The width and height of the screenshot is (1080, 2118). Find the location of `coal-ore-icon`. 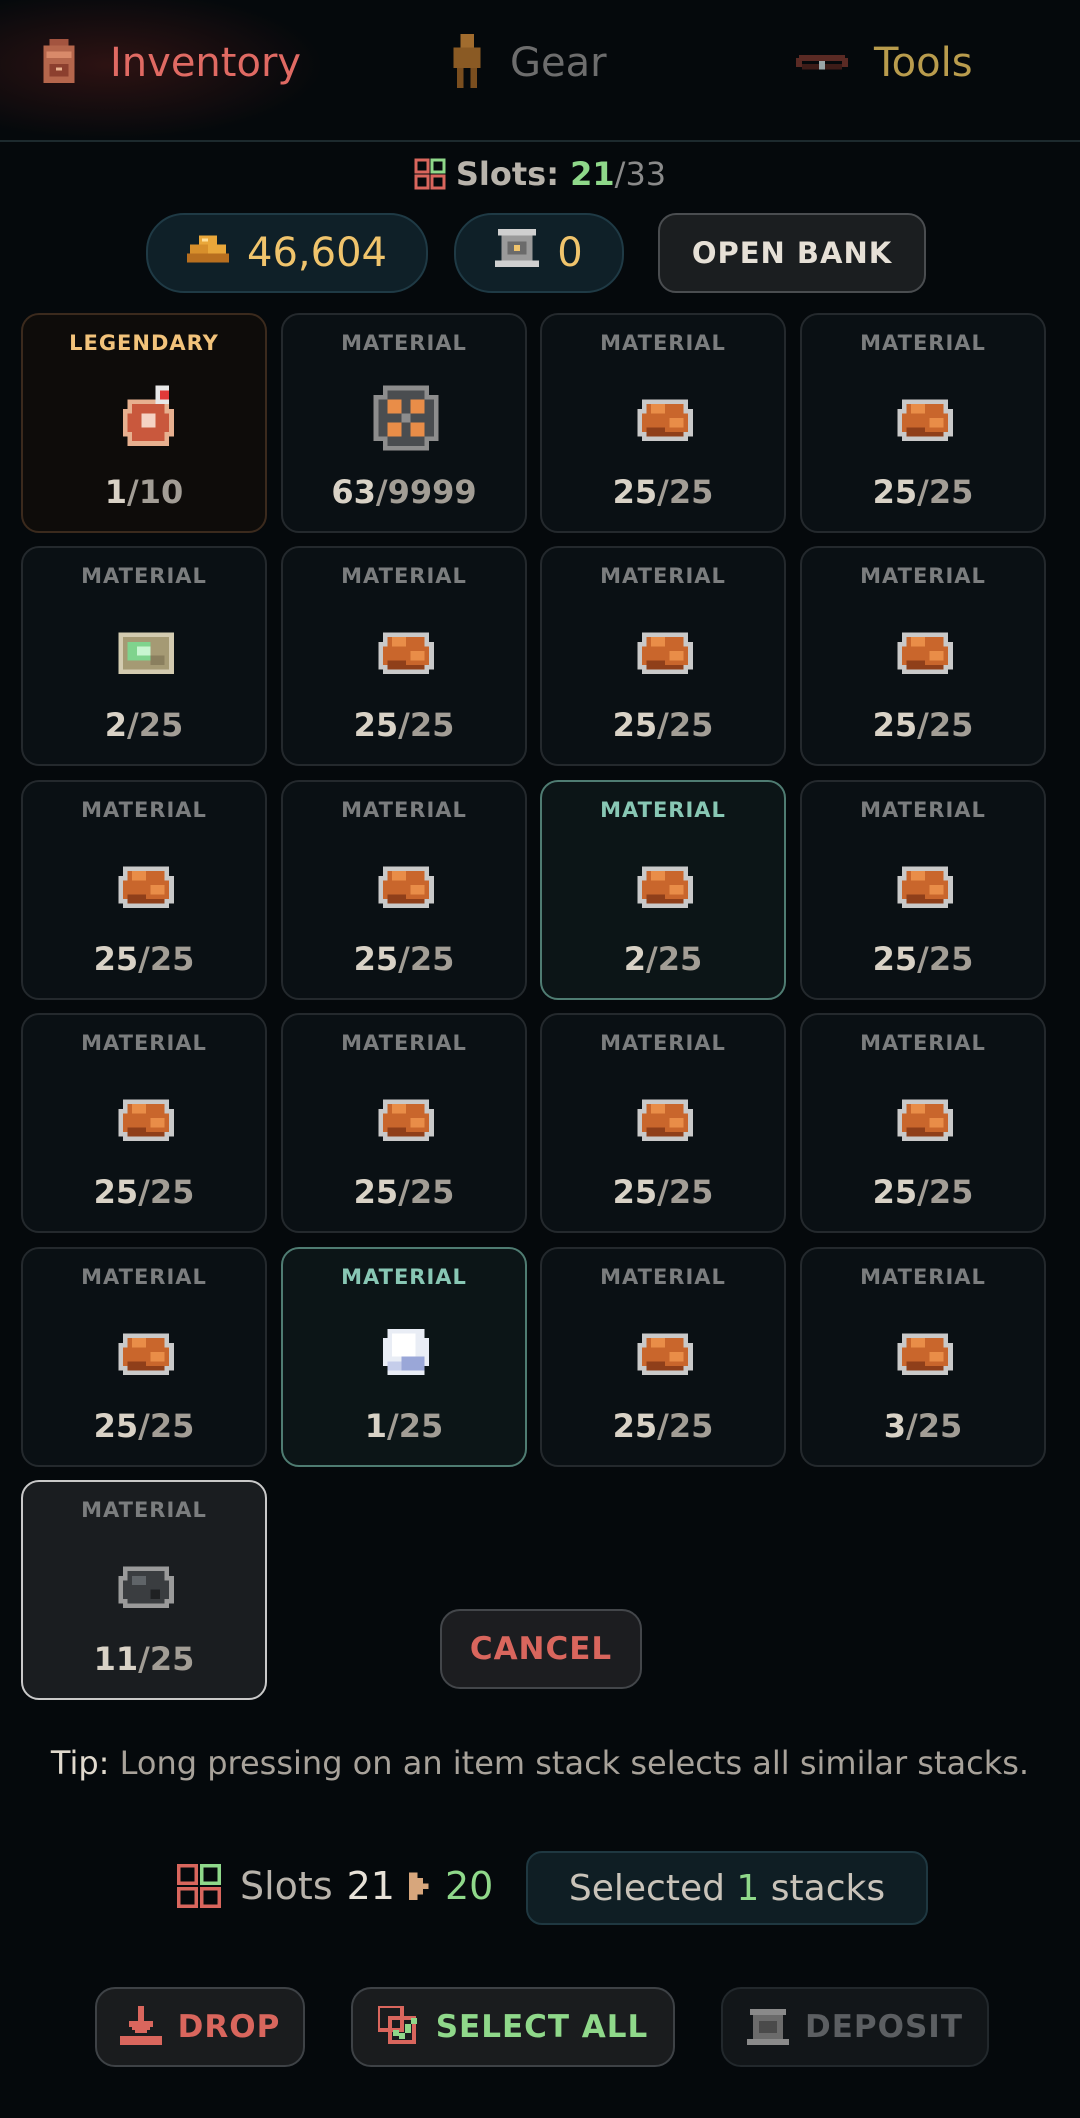

coal-ore-icon is located at coordinates (146, 1585).